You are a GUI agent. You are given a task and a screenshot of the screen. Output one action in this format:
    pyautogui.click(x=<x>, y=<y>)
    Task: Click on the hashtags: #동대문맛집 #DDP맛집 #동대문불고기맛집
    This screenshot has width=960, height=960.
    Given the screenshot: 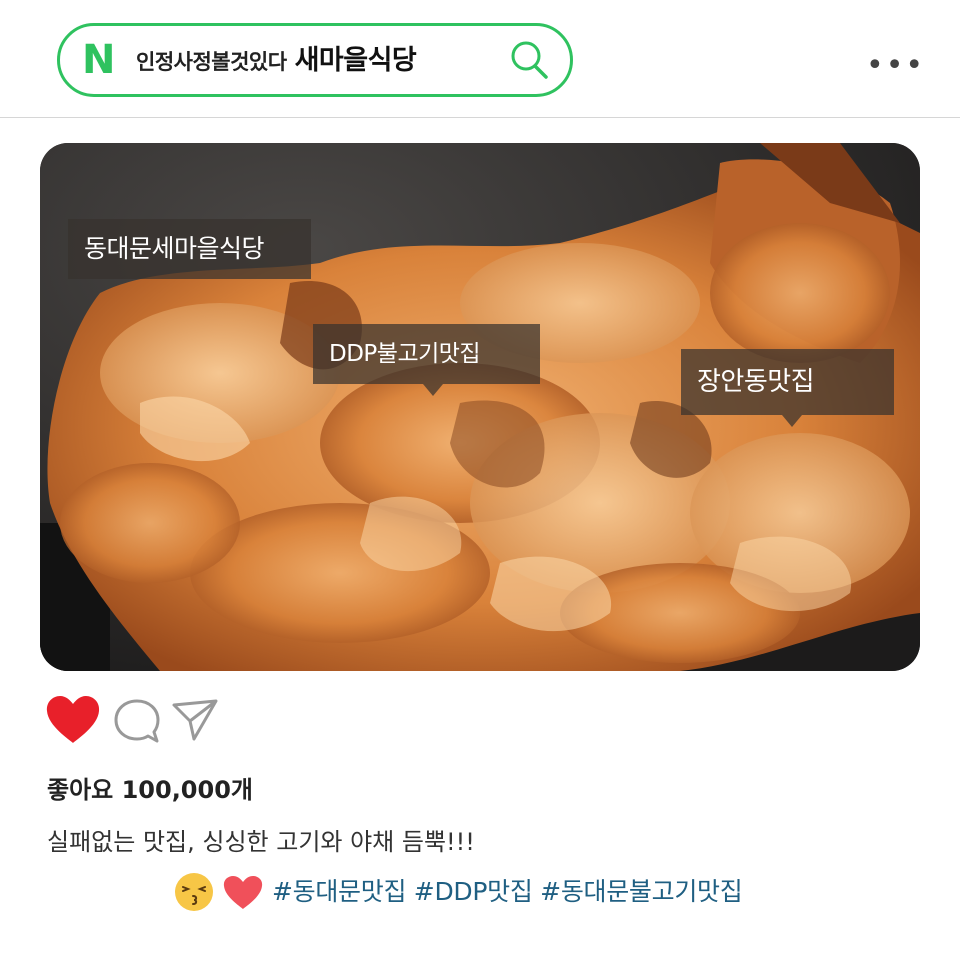 What is the action you would take?
    pyautogui.click(x=507, y=892)
    